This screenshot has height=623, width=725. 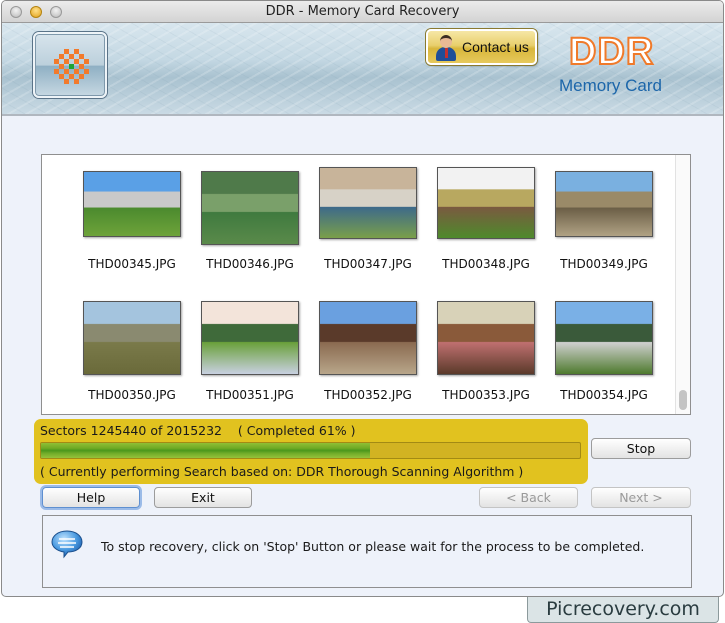 I want to click on gallery-item: THD00349.JPG, so click(x=604, y=218).